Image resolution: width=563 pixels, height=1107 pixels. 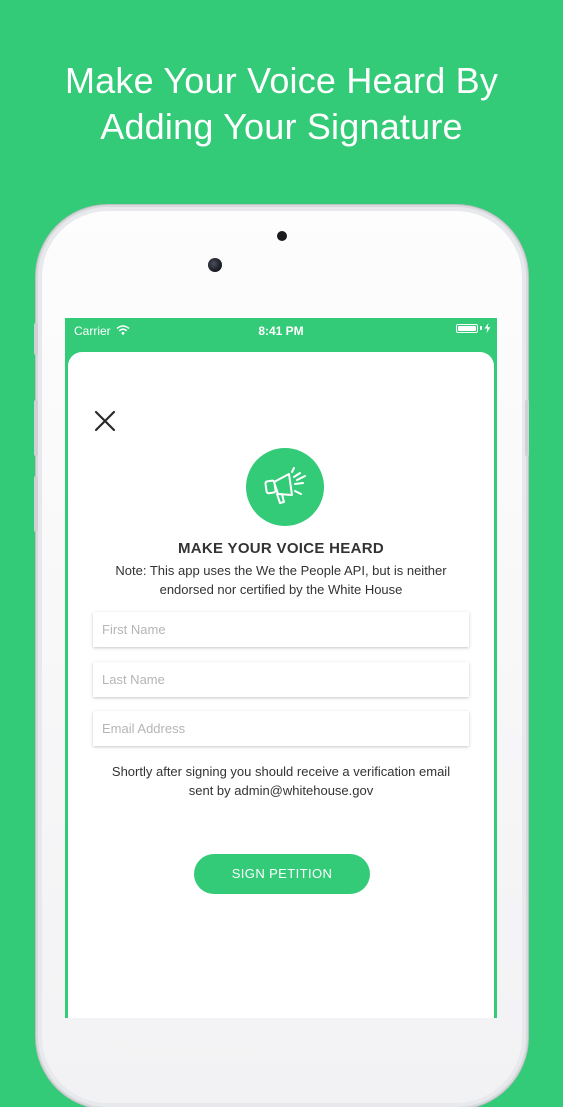 What do you see at coordinates (527, 428) in the screenshot?
I see `phone-power-button` at bounding box center [527, 428].